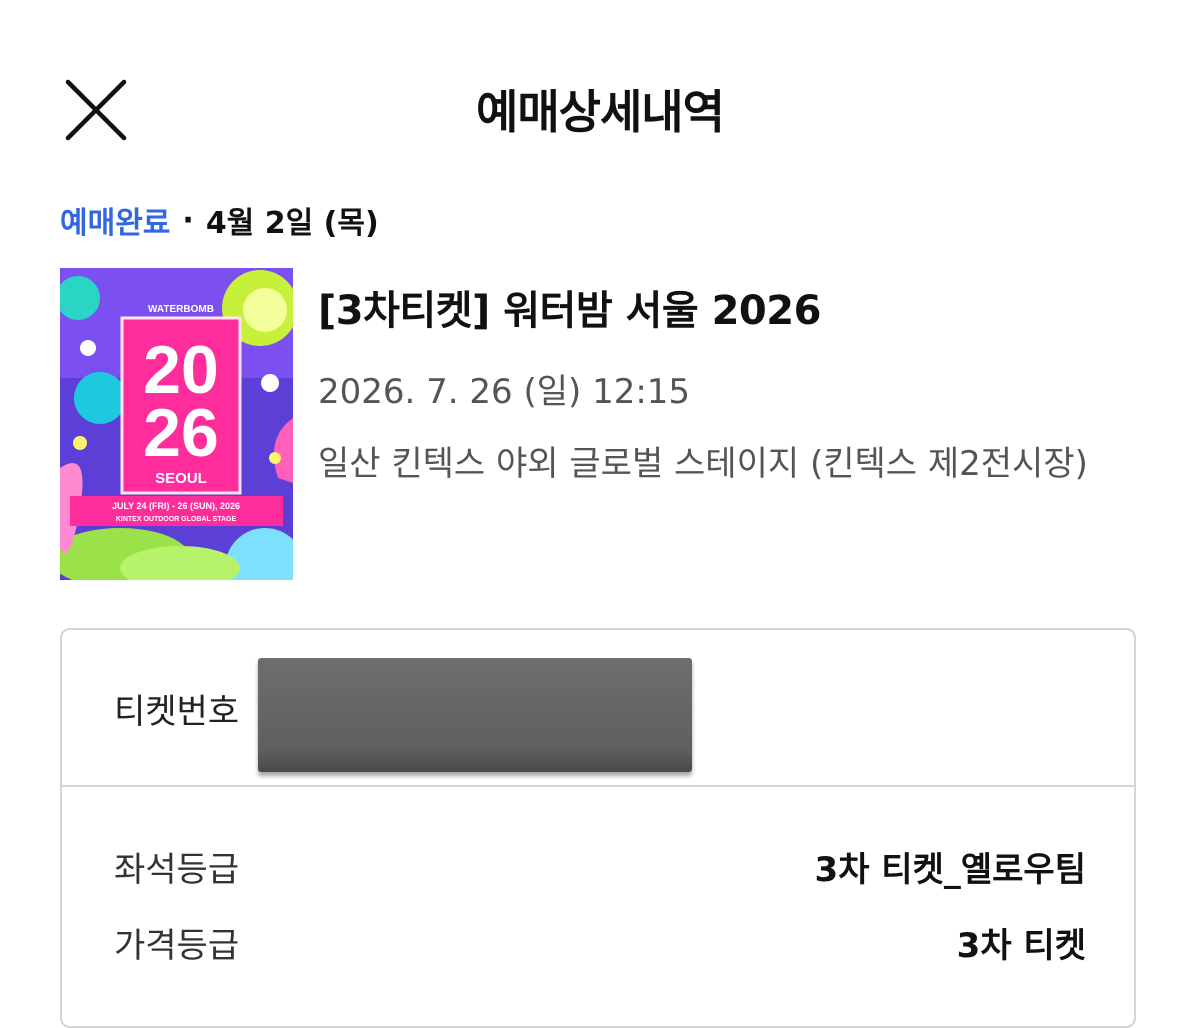 The height and width of the screenshot is (1028, 1200). What do you see at coordinates (600, 112) in the screenshot?
I see `page-title: 예매상세내역` at bounding box center [600, 112].